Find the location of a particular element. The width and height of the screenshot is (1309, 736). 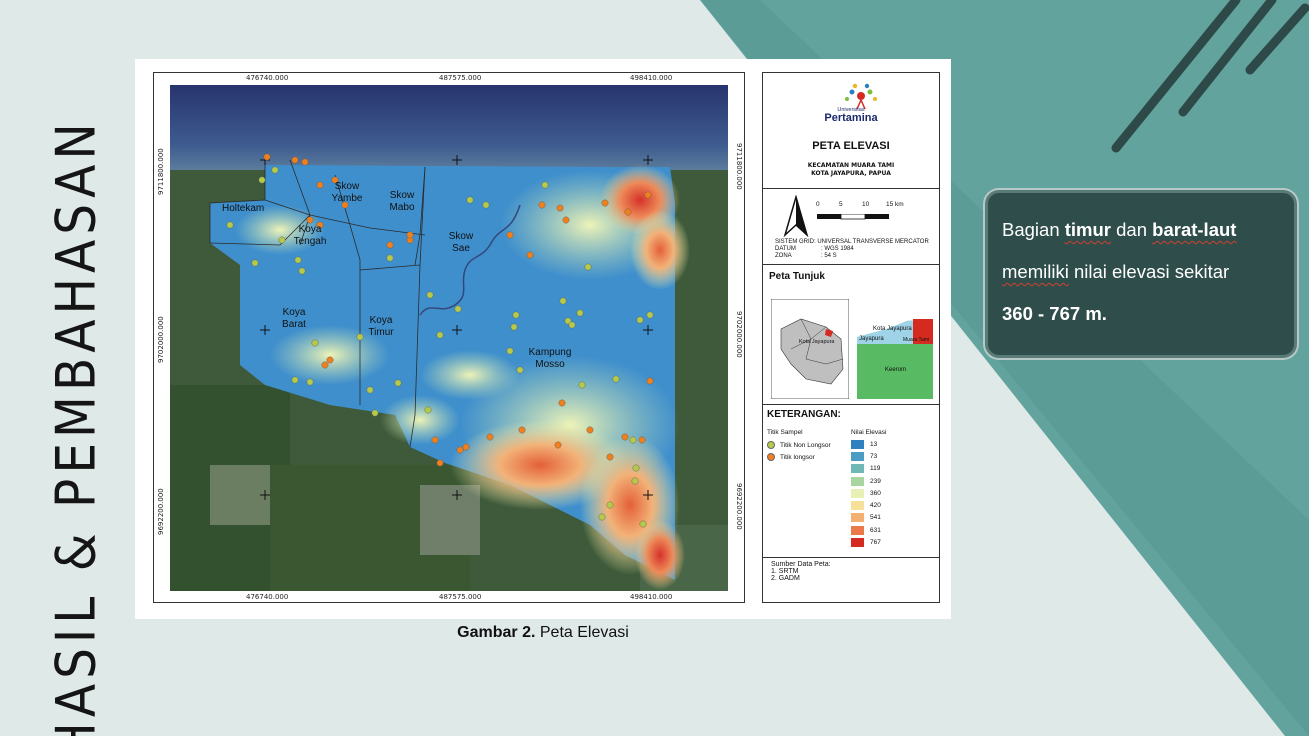

callout-keyword: timur is located at coordinates (1087, 229).